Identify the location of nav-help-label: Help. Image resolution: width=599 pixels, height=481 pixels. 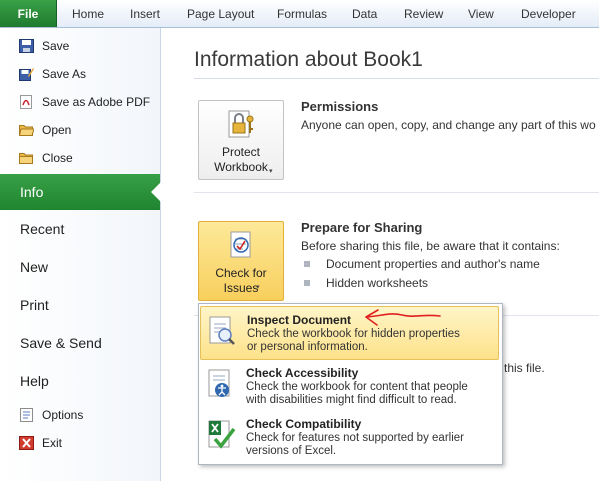
(34, 381).